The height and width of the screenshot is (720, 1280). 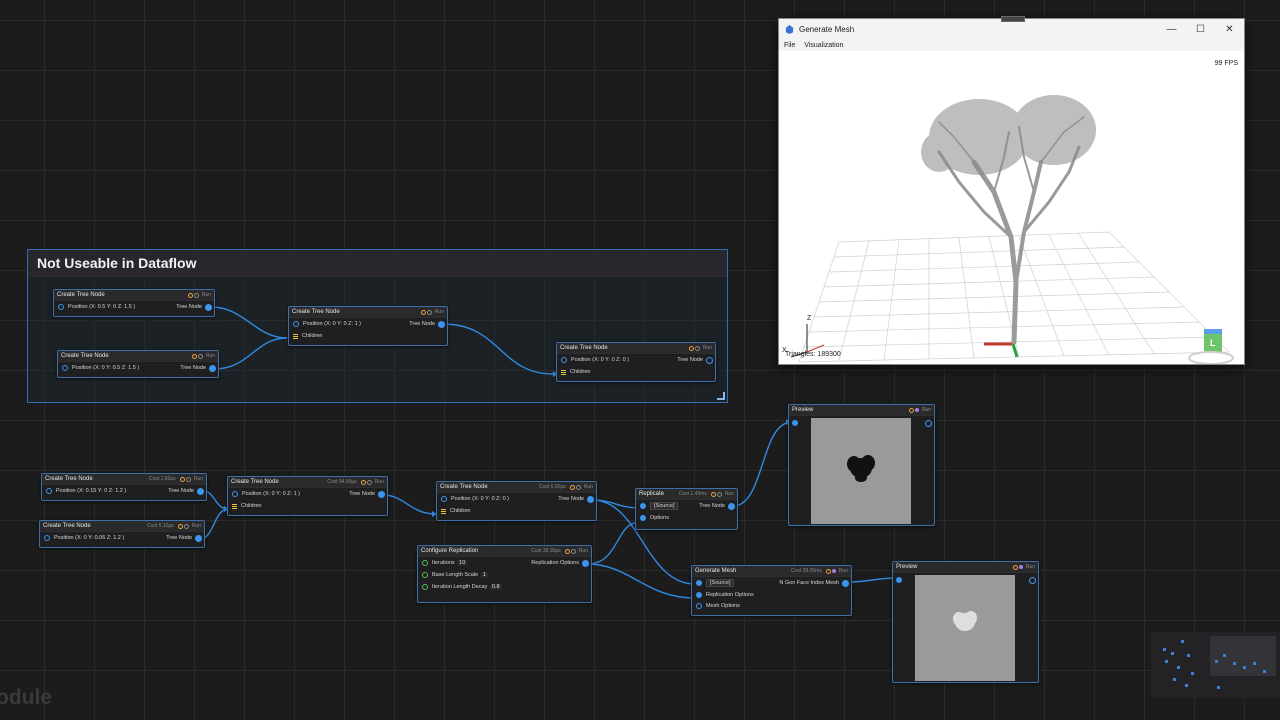 I want to click on minimap, so click(x=1215, y=665).